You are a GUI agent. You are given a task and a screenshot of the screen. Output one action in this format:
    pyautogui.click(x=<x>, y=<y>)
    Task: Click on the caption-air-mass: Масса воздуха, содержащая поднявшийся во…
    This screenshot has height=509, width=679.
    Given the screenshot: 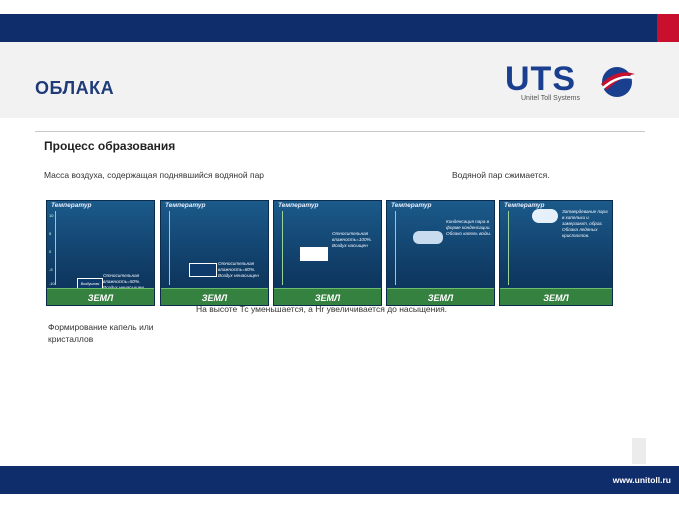 What is the action you would take?
    pyautogui.click(x=154, y=175)
    